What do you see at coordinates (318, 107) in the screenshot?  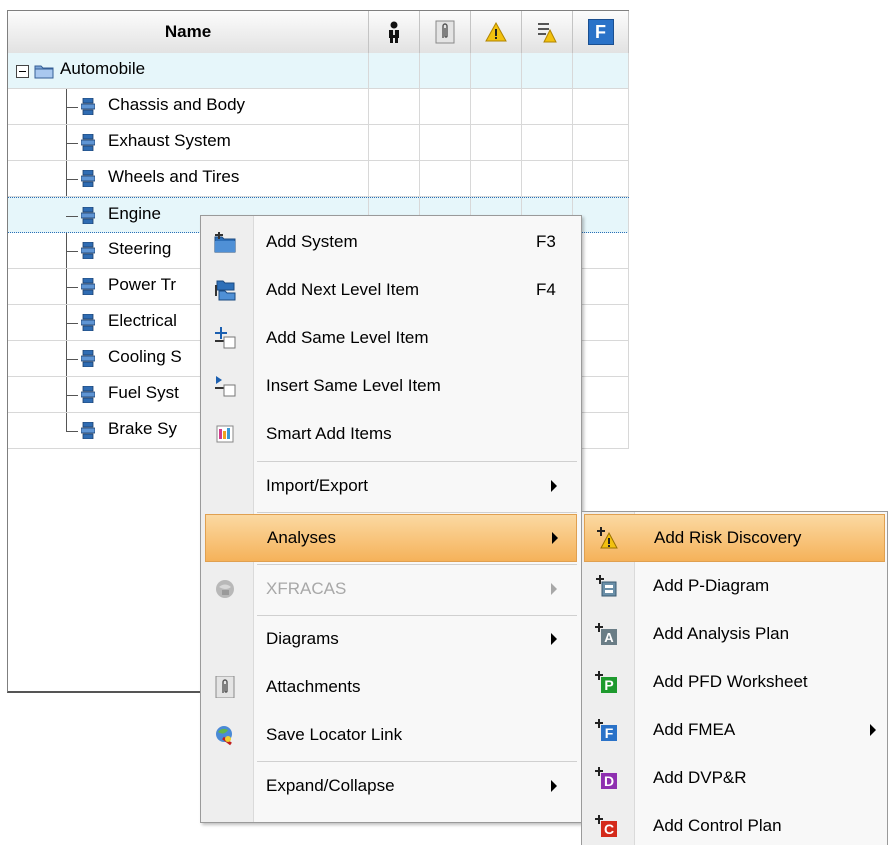 I see `tree-row: Chassis and Body` at bounding box center [318, 107].